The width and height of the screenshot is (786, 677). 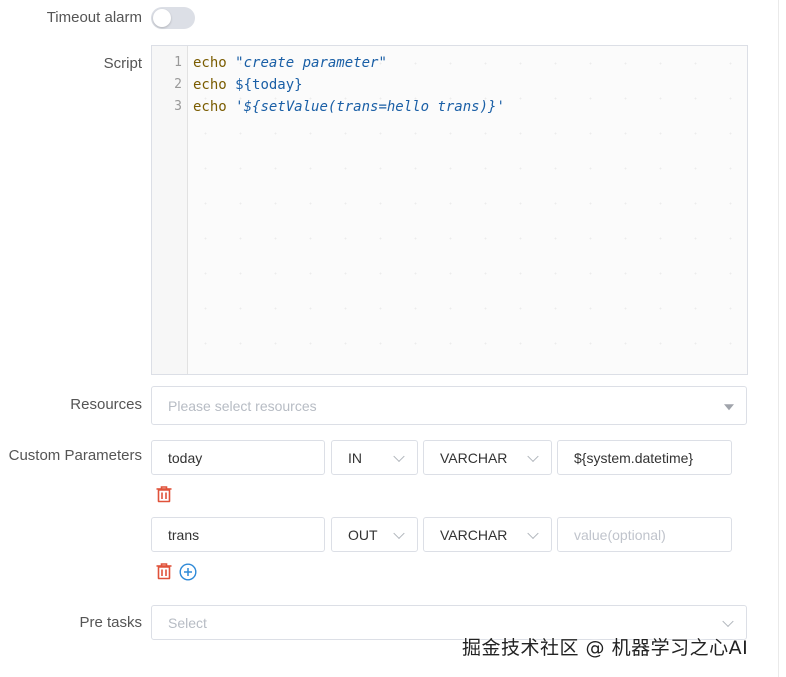 What do you see at coordinates (178, 62) in the screenshot?
I see `line-number: 1` at bounding box center [178, 62].